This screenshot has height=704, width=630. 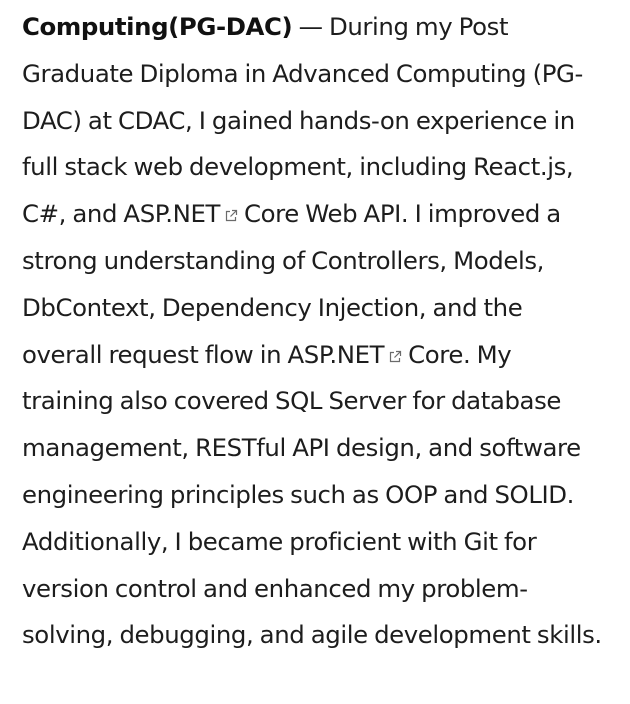 I want to click on asp-net-link-1: ASP.NET, so click(x=183, y=213).